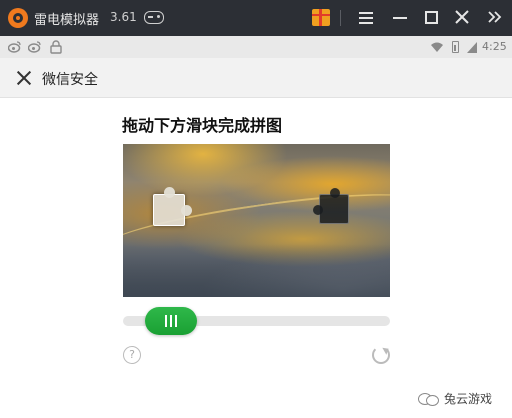  I want to click on maximize-icon, so click(431, 17).